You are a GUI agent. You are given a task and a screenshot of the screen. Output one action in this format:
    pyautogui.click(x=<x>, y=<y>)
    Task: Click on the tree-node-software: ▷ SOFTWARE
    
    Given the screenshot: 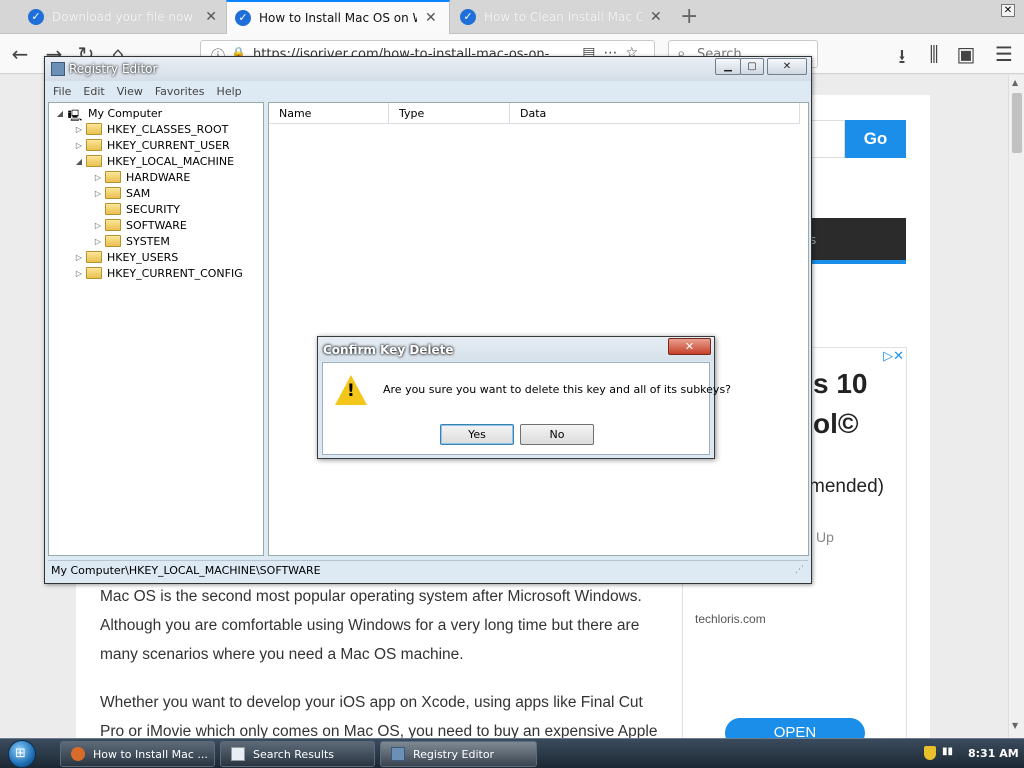 What is the action you would take?
    pyautogui.click(x=140, y=225)
    